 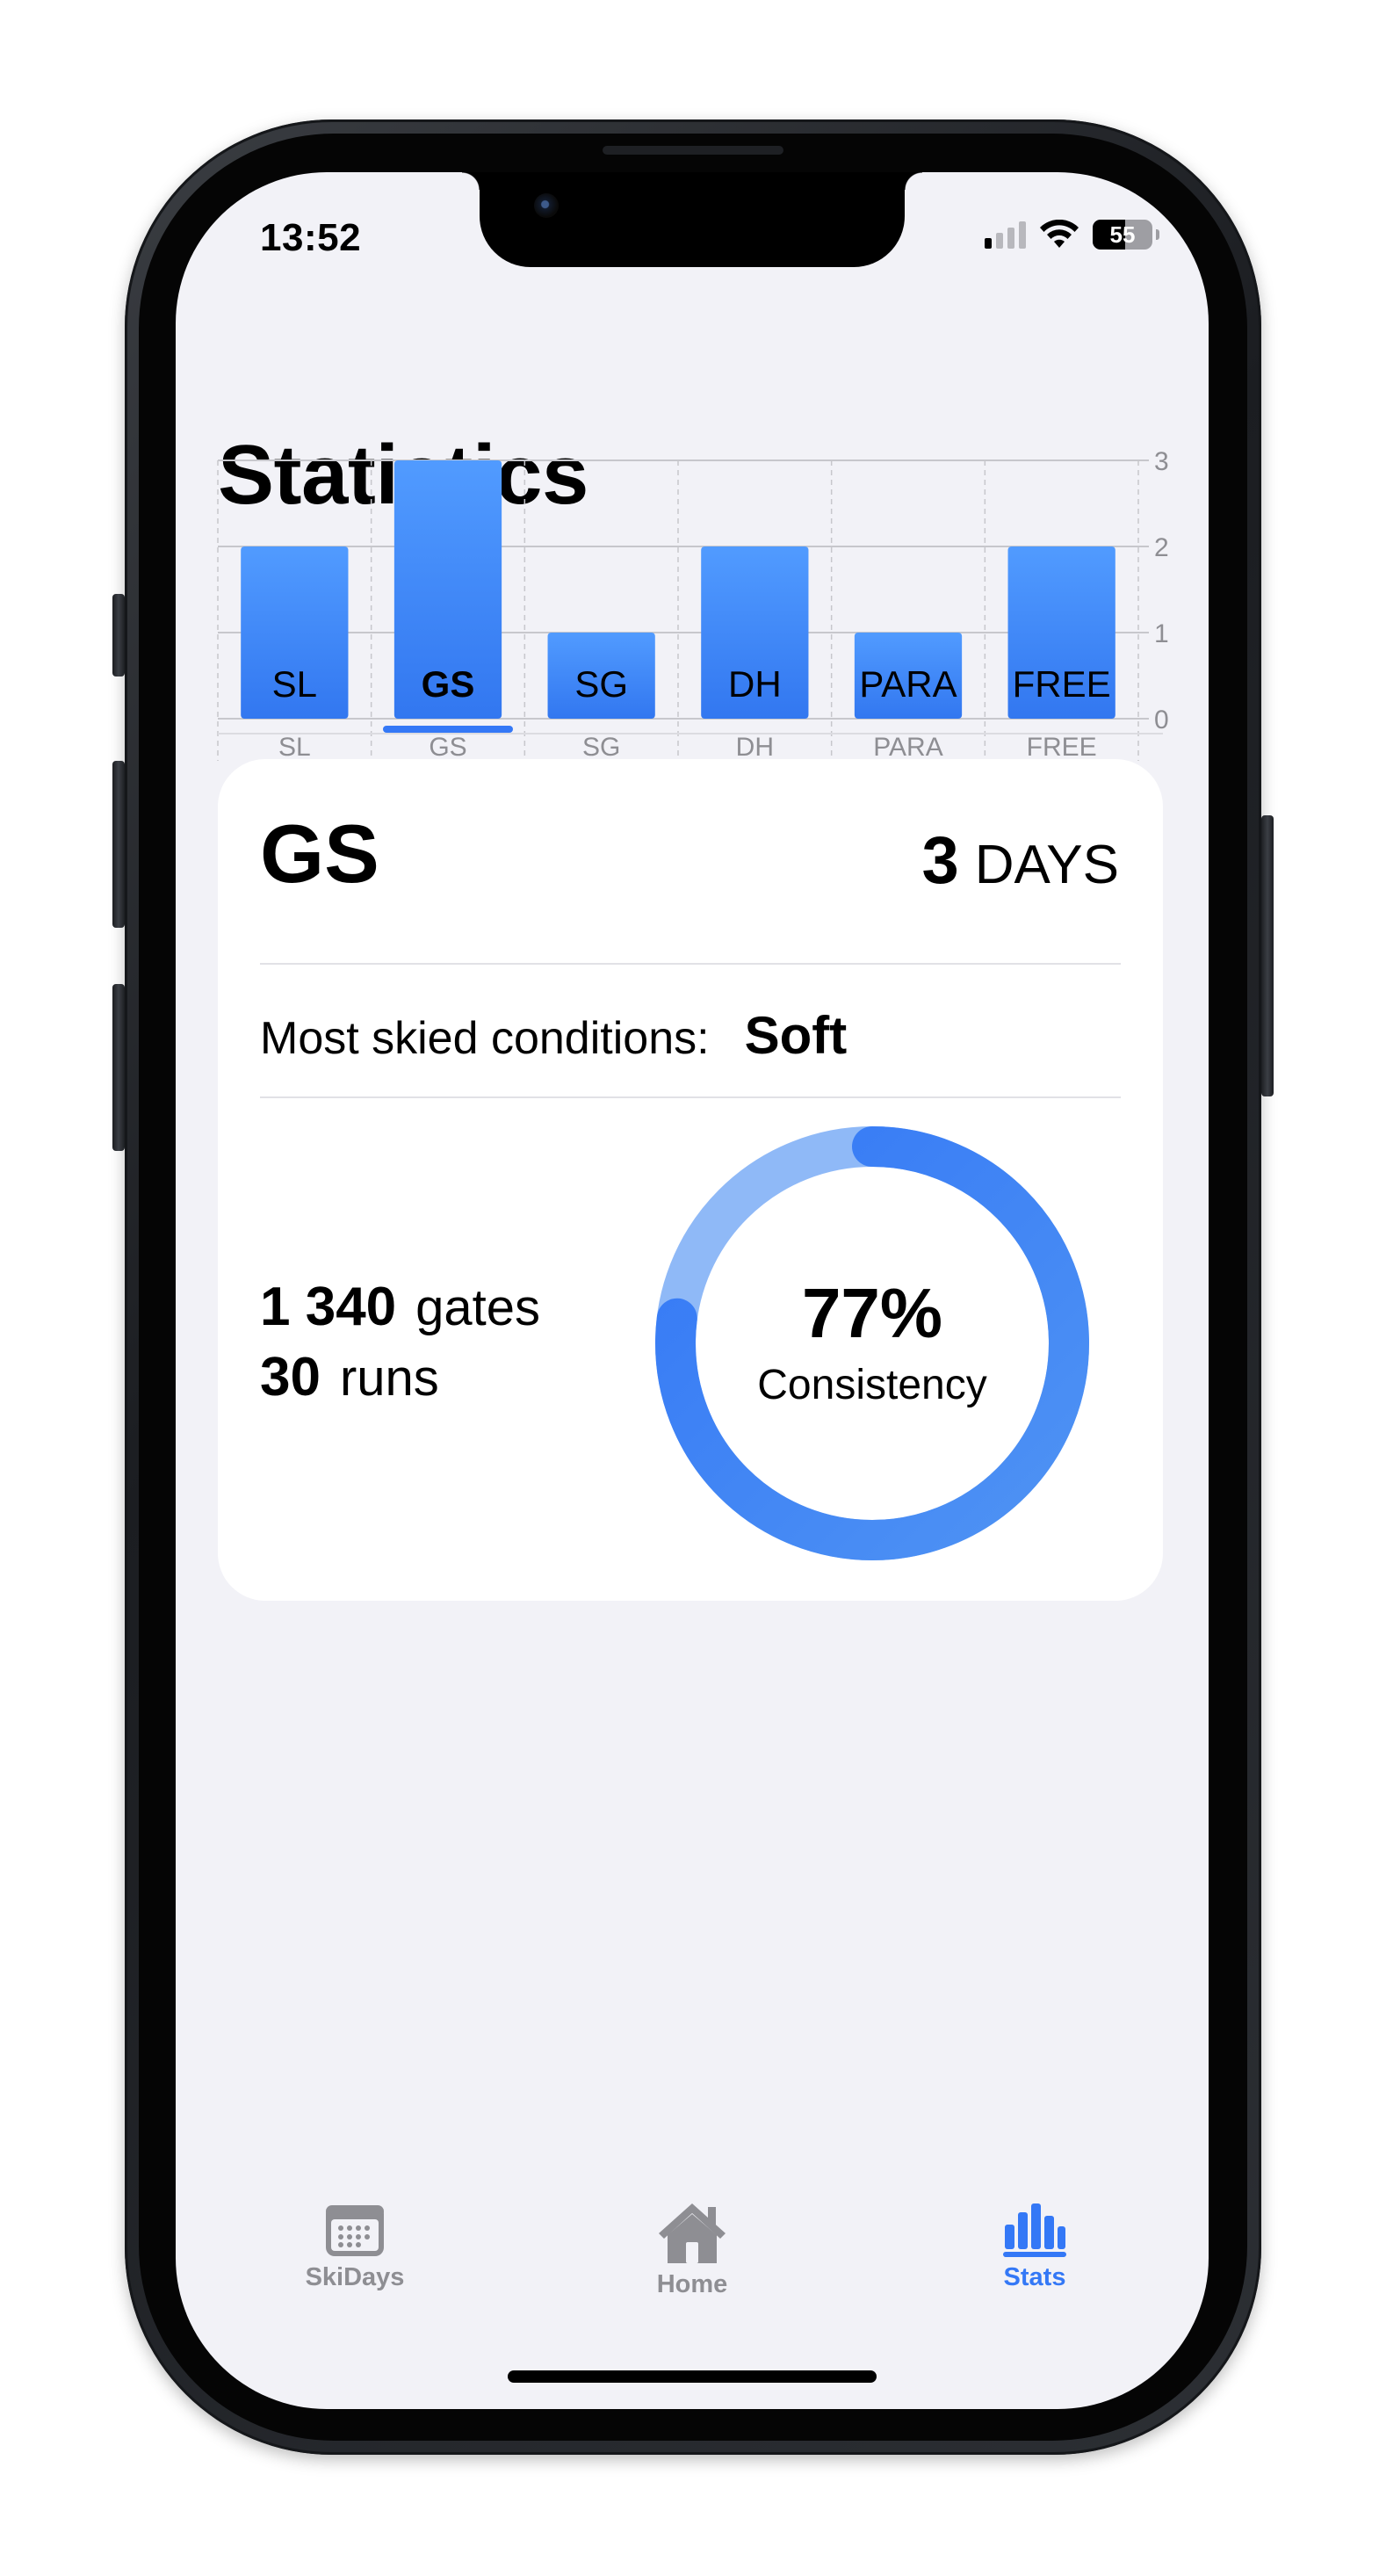 What do you see at coordinates (872, 1384) in the screenshot?
I see `consistency-caption: Consistency` at bounding box center [872, 1384].